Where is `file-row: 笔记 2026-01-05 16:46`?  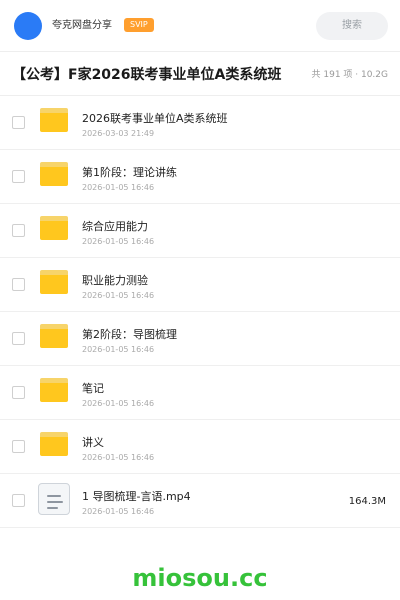 file-row: 笔记 2026-01-05 16:46 is located at coordinates (200, 393).